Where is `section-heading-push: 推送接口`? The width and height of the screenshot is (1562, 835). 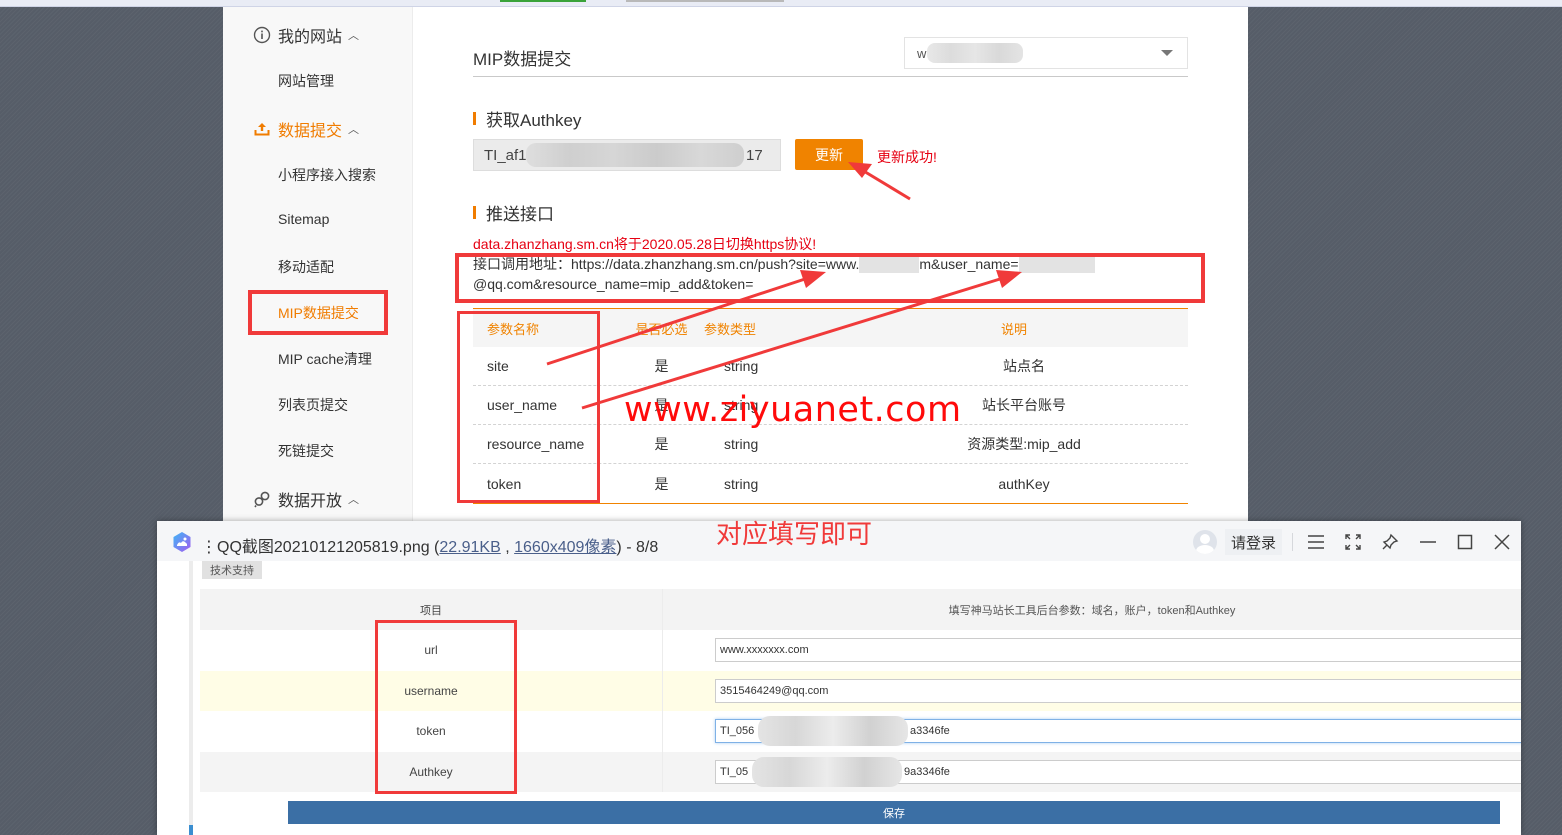 section-heading-push: 推送接口 is located at coordinates (513, 212).